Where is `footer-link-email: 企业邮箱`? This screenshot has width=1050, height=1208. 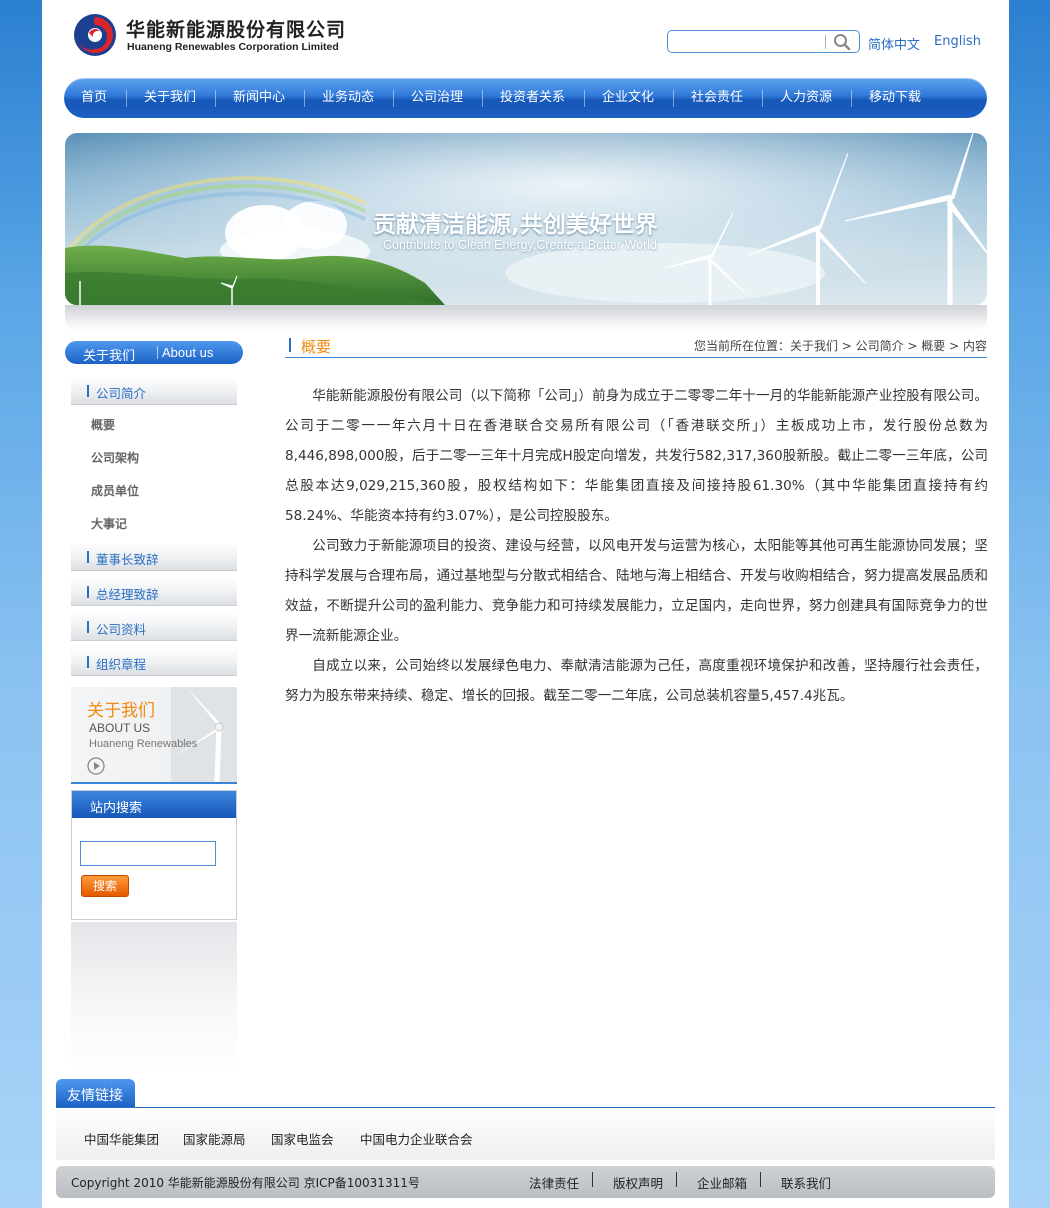
footer-link-email: 企业邮箱 is located at coordinates (722, 1182).